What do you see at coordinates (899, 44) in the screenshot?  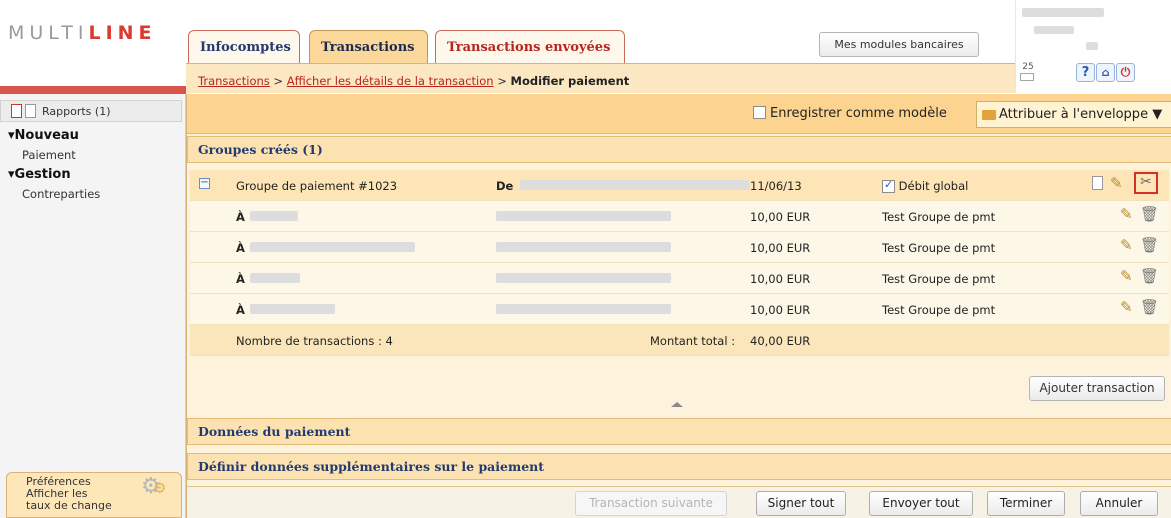 I see `bank-modules-button: Mes modules bancaires` at bounding box center [899, 44].